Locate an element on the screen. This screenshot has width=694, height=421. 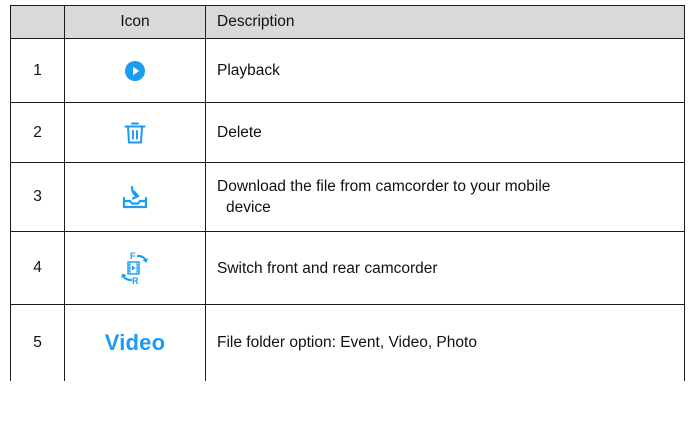
row-description: Playback is located at coordinates (445, 70).